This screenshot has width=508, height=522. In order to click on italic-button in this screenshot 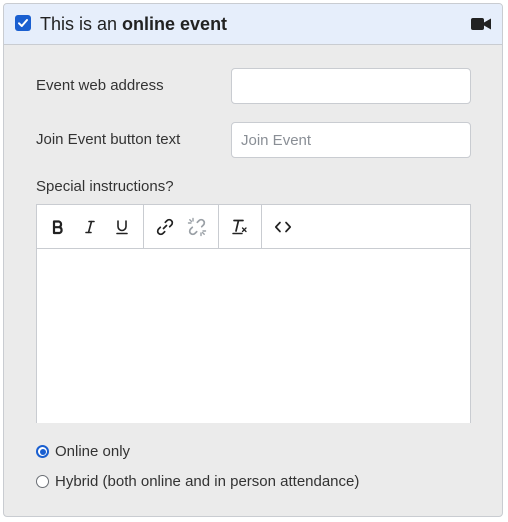, I will do `click(90, 227)`.